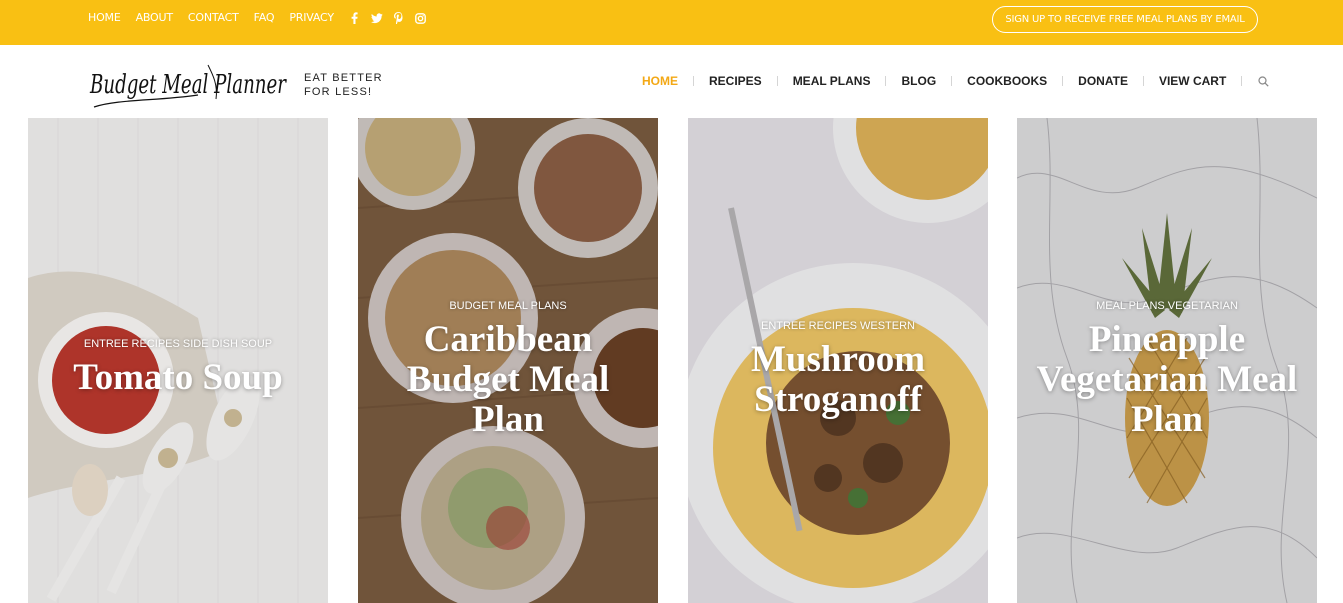 This screenshot has width=1343, height=603. I want to click on search-icon, so click(1263, 81).